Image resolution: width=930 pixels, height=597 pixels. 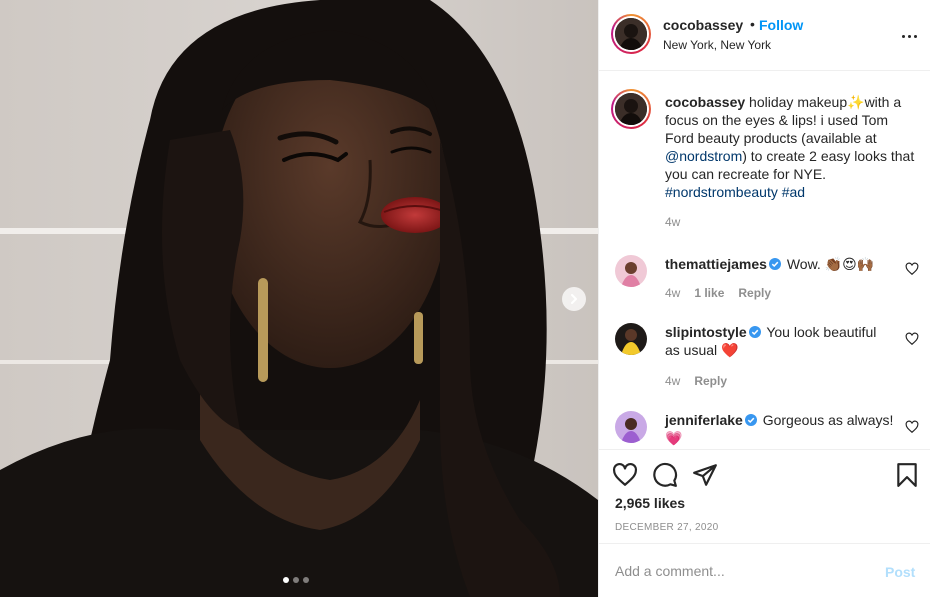 I want to click on comment-username: slipintostyle, so click(x=706, y=332).